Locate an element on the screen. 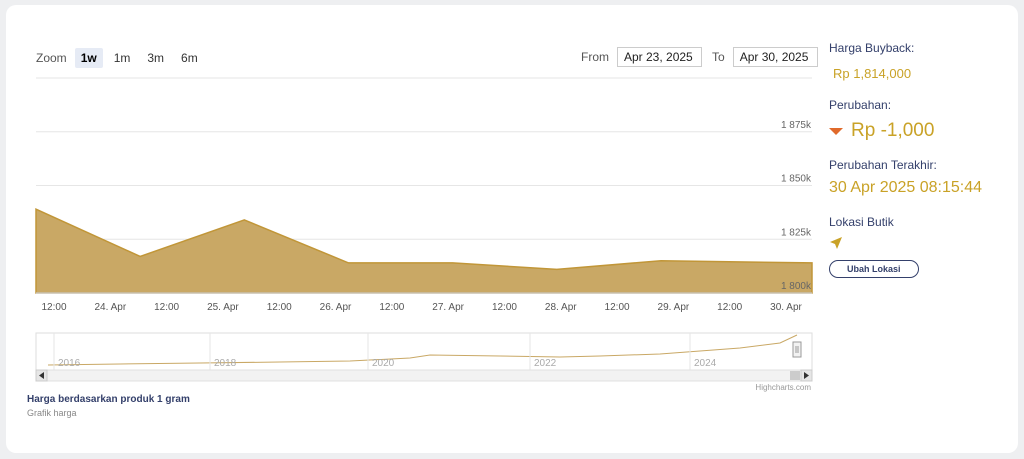 The width and height of the screenshot is (1024, 459). scrollbar-track is located at coordinates (424, 375).